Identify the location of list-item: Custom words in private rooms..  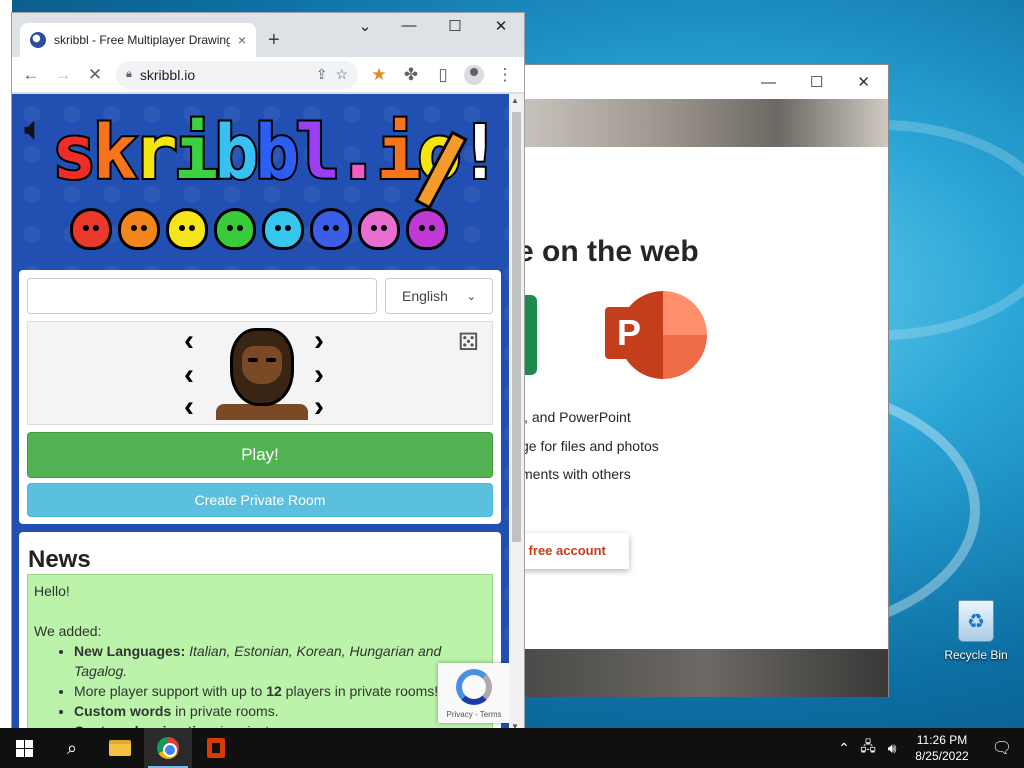
(280, 711).